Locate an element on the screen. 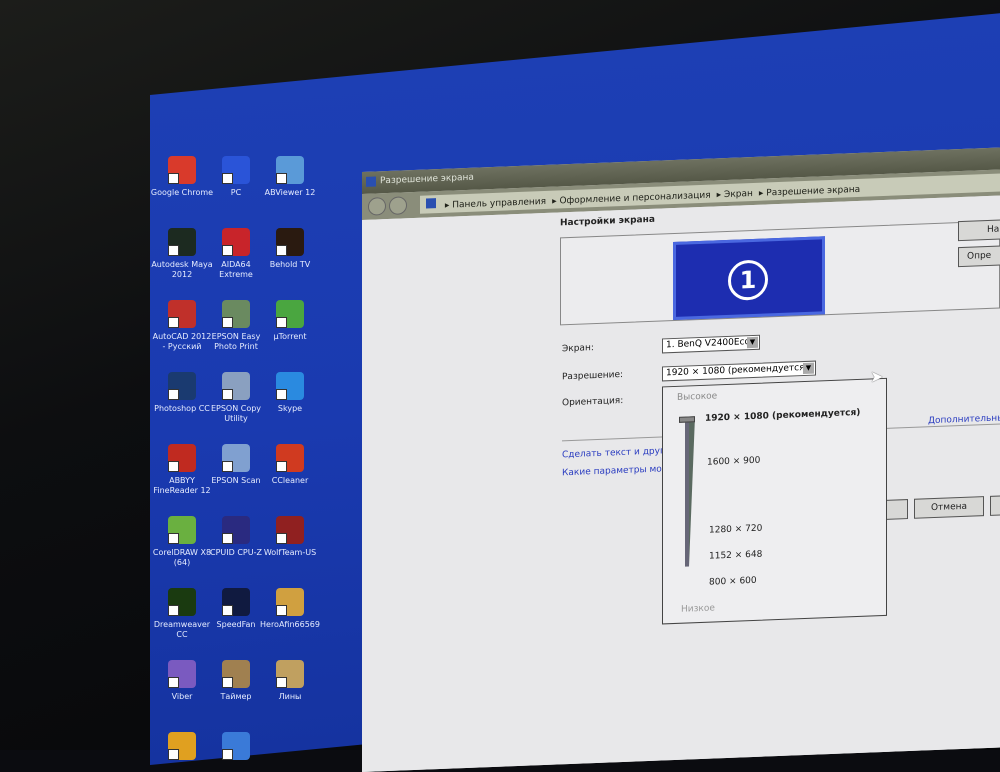  breadcrumb-item: Оформление и персонализация is located at coordinates (634, 199).